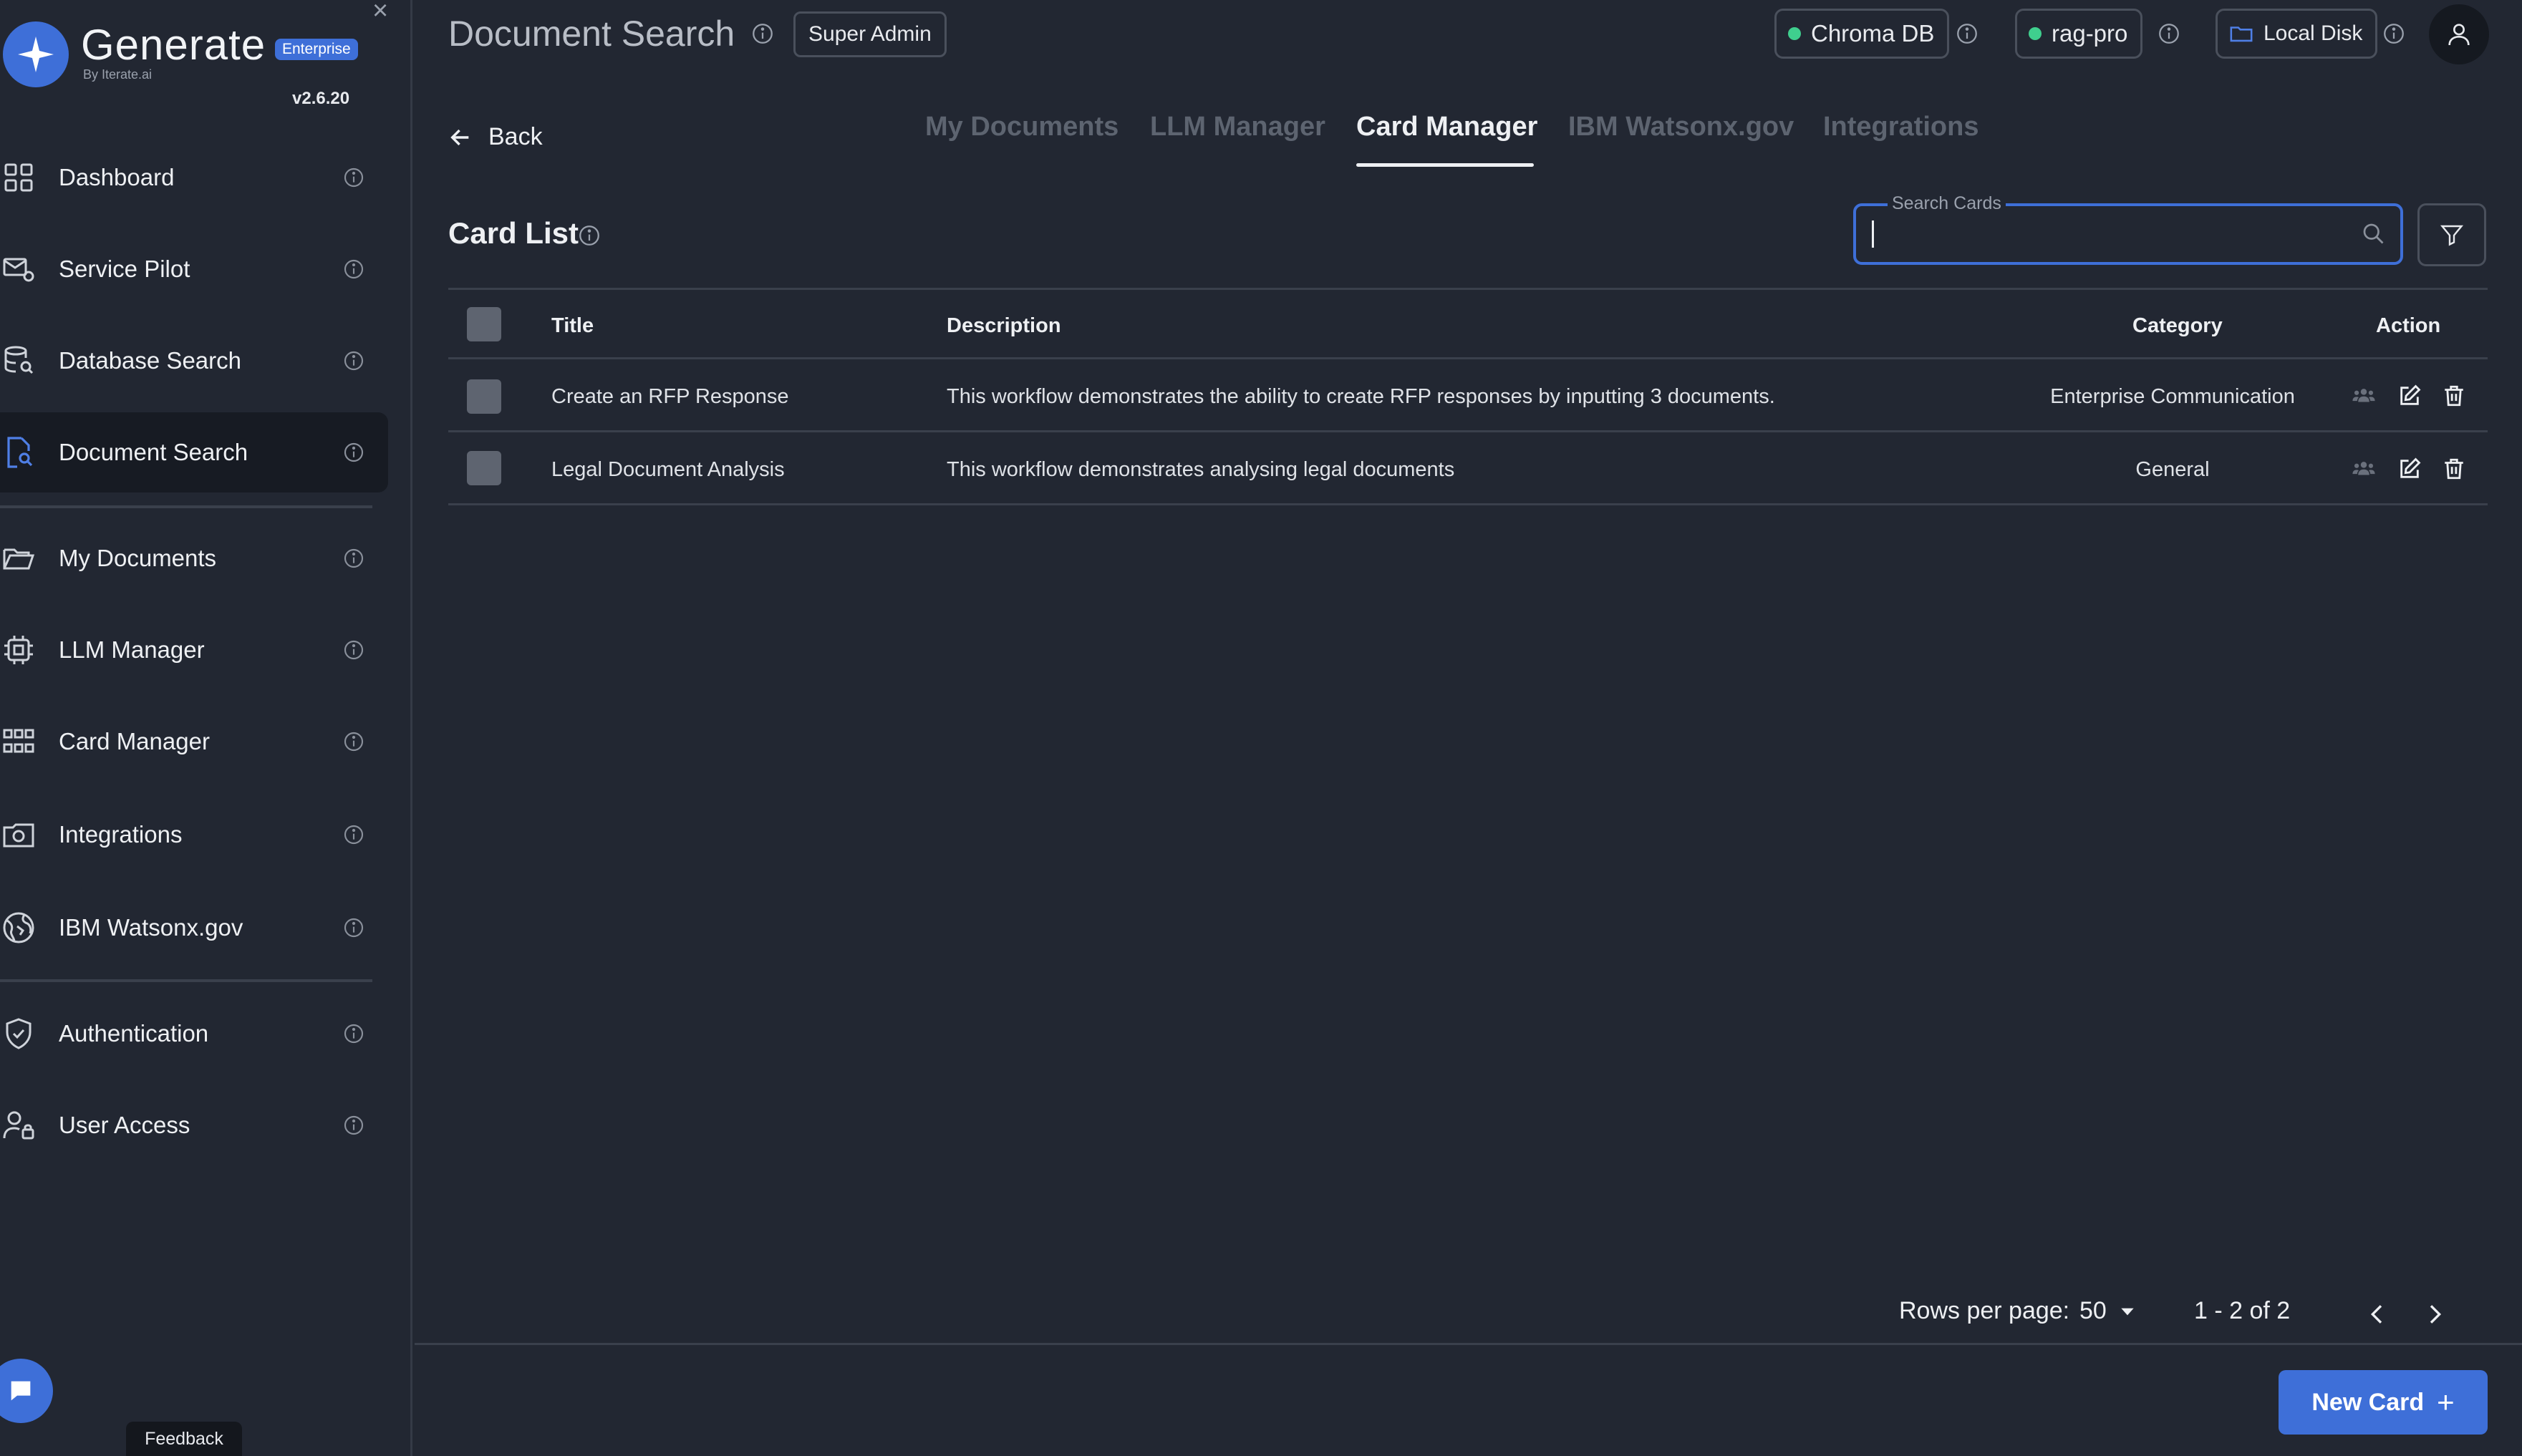  I want to click on sidebar-divider, so click(186, 980).